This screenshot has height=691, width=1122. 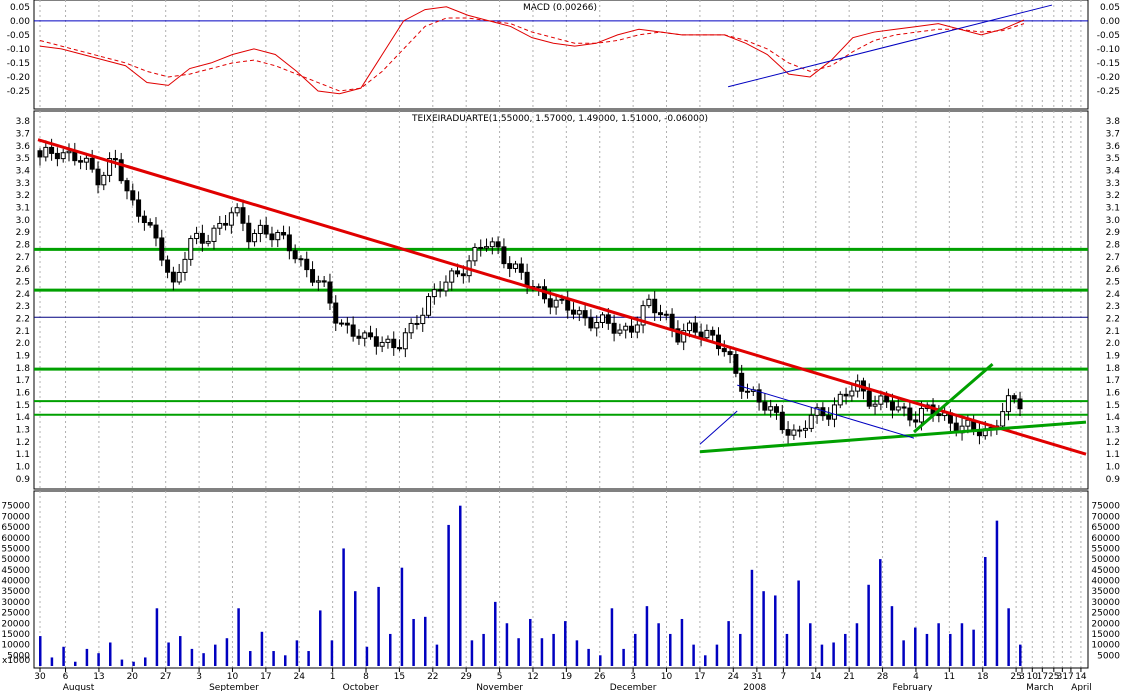 I want to click on volume-unit-label: x1000, so click(x=16, y=661).